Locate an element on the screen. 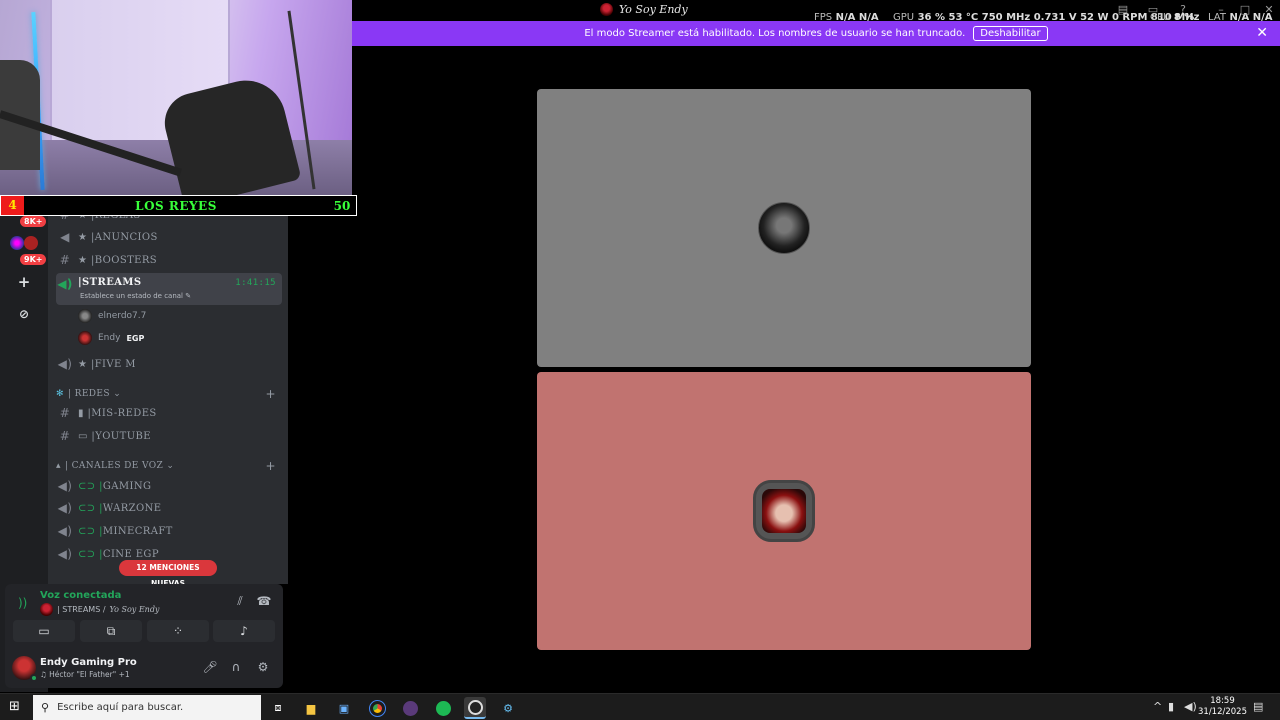  channel-name: MIS-REDES is located at coordinates (124, 413).